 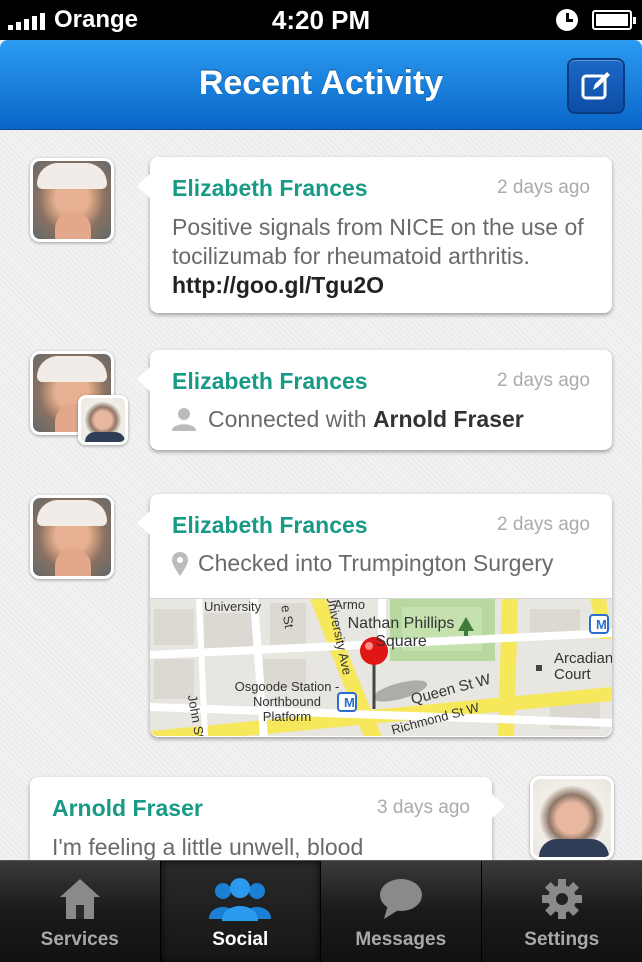 I want to click on map-label-osgoode-station: Osgoode Station - Northbound Platform, so click(x=287, y=701).